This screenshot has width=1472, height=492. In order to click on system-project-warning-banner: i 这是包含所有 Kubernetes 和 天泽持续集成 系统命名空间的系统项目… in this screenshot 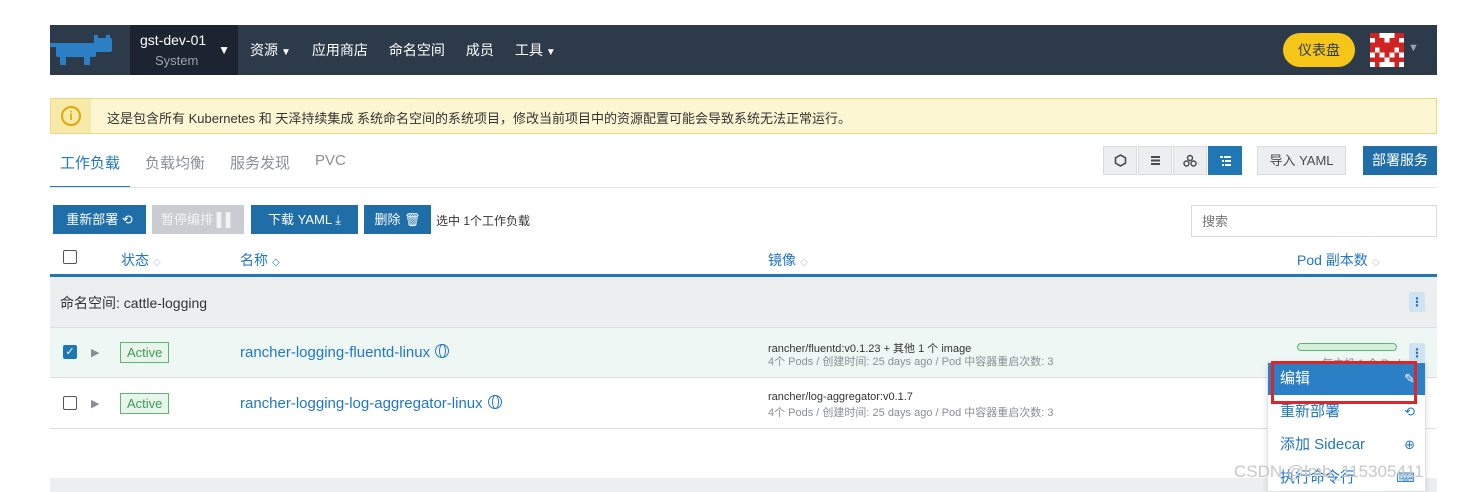, I will do `click(743, 116)`.